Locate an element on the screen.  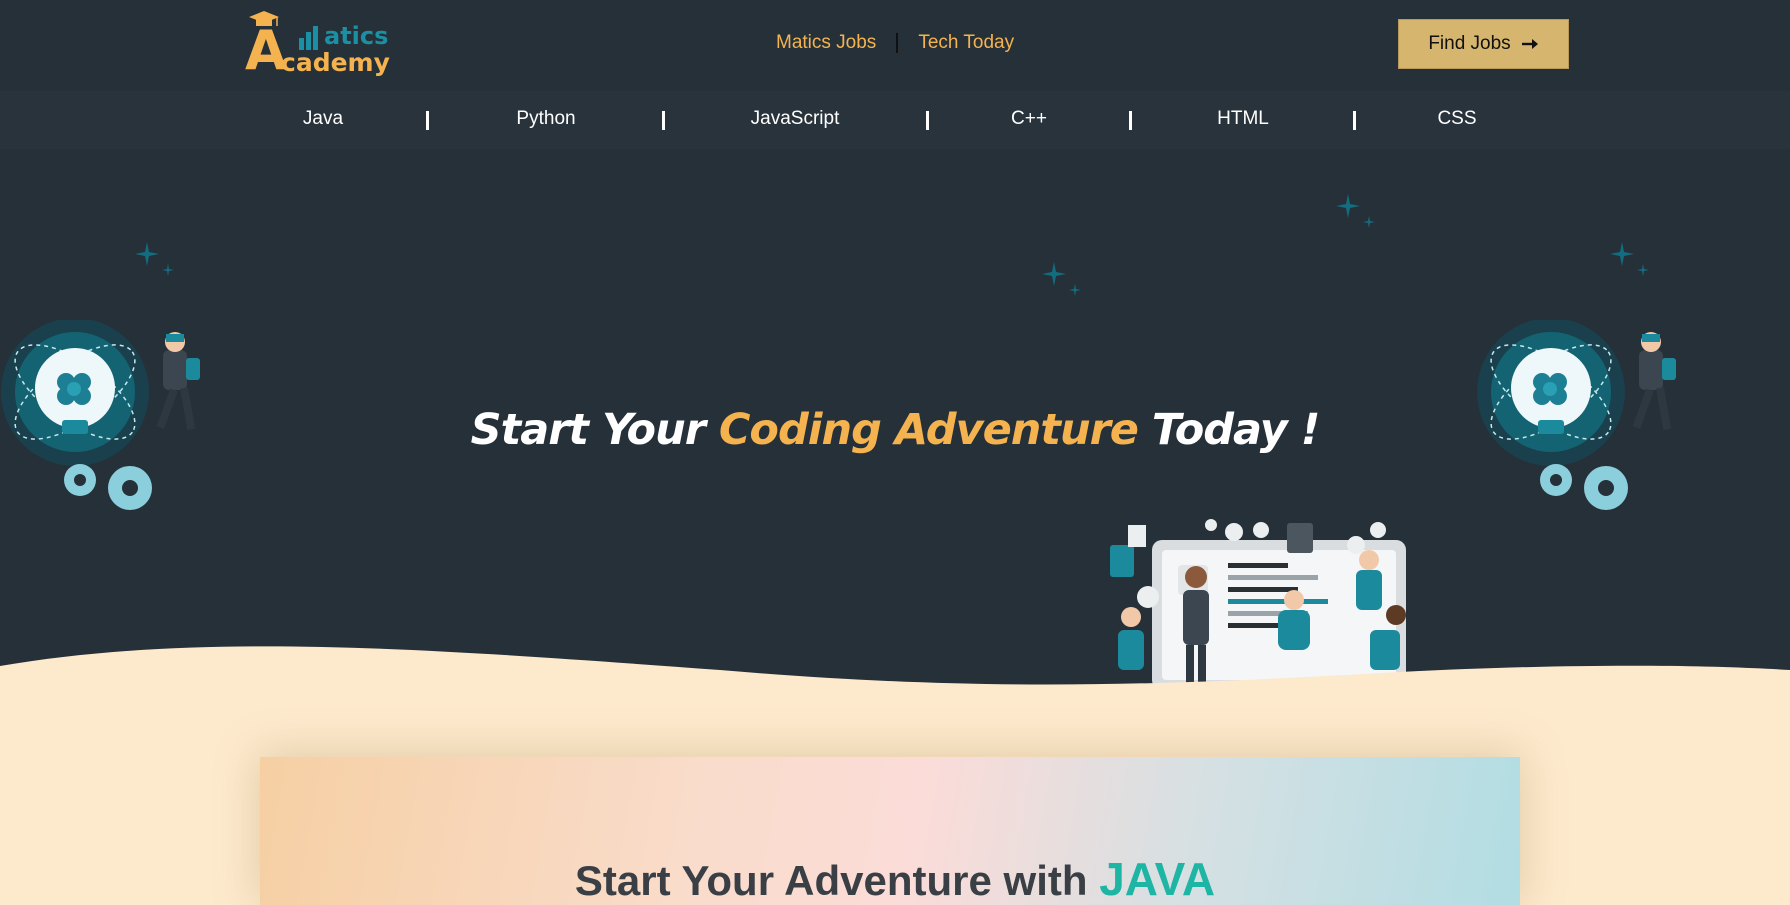
matics-academy-logo: A atics cademy is located at coordinates (317, 44).